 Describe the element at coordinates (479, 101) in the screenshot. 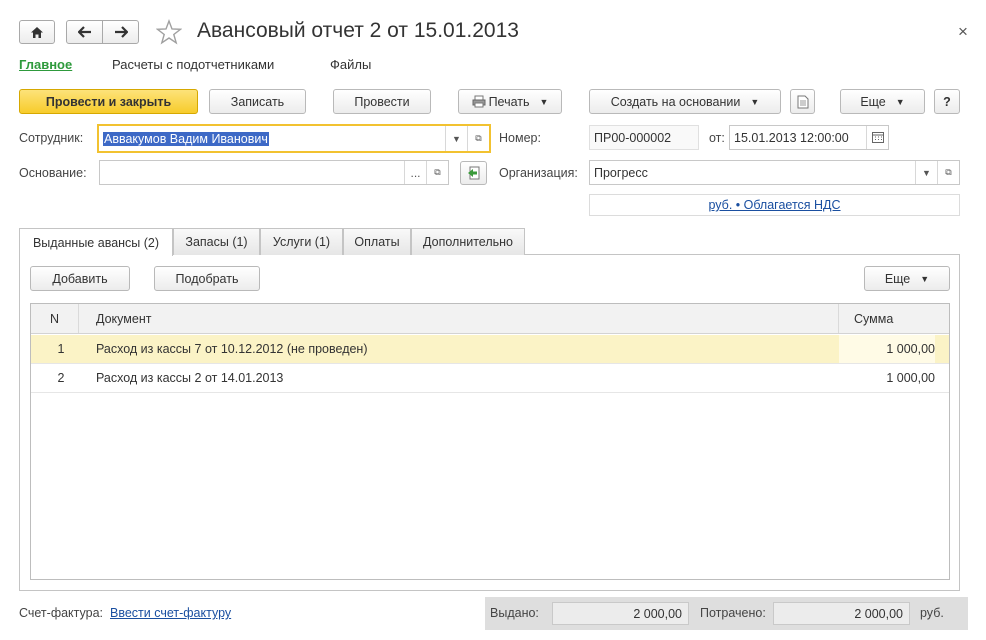

I see `printer-icon` at that location.